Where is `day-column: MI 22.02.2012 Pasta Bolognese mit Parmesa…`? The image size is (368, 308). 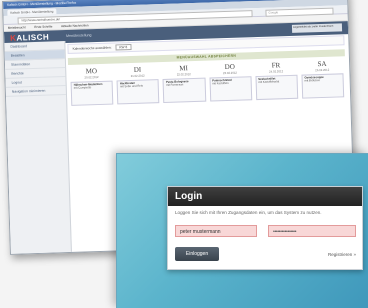 day-column: MI 22.02.2012 Pasta Bolognese mit Parmesa… is located at coordinates (183, 83).